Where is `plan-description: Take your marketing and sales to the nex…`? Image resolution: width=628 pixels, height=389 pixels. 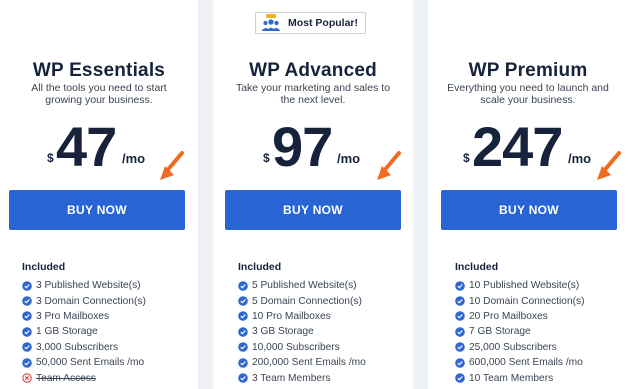 plan-description: Take your marketing and sales to the nex… is located at coordinates (313, 94).